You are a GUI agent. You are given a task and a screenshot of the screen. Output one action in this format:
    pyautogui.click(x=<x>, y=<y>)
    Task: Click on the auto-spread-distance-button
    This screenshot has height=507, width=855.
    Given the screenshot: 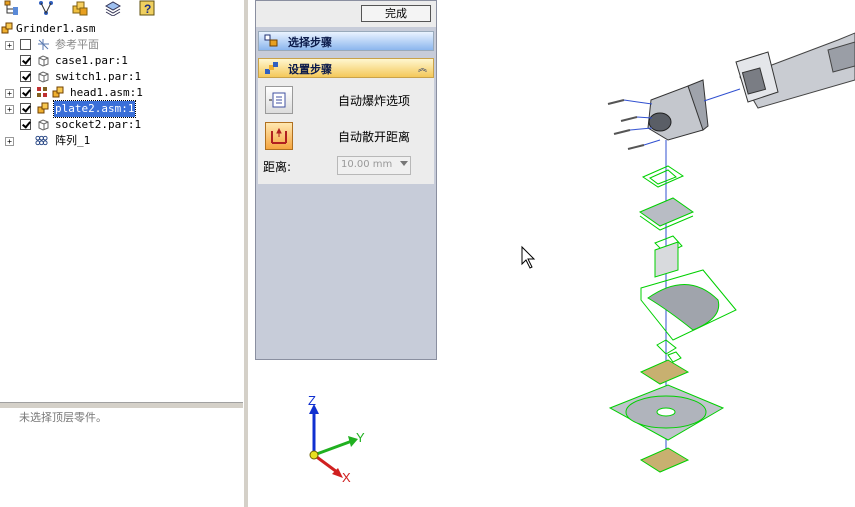 What is the action you would take?
    pyautogui.click(x=279, y=136)
    